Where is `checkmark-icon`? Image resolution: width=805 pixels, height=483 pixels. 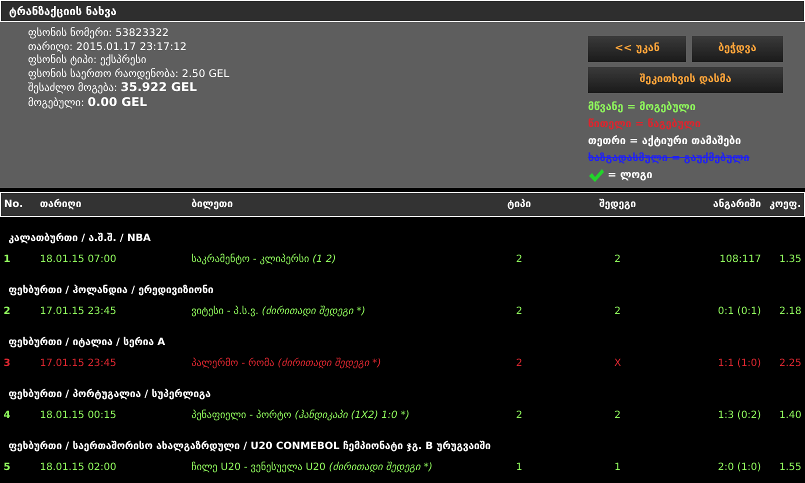 checkmark-icon is located at coordinates (596, 175).